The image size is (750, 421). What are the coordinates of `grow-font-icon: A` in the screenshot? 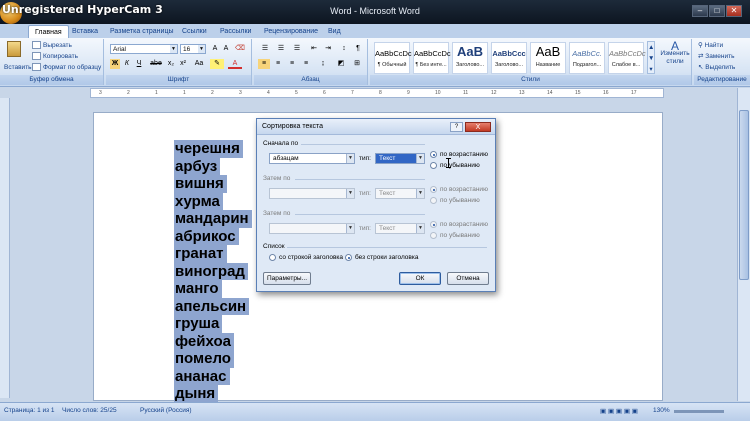 It's located at (215, 49).